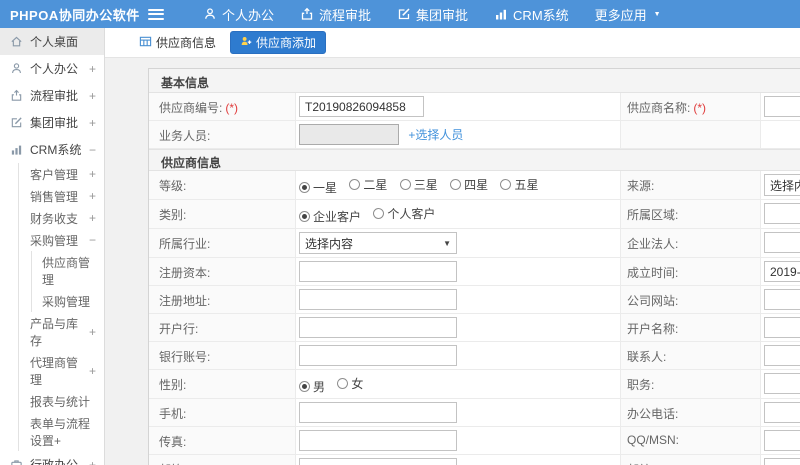  I want to click on form-row: 注册地址: 公司网站:, so click(474, 300).